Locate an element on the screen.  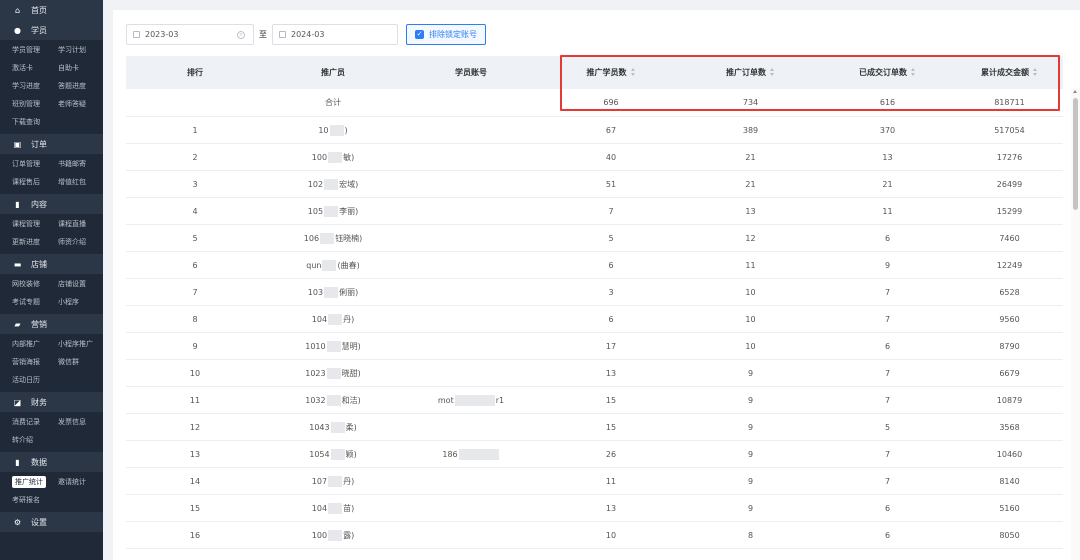
sidebar-item: 消费记录 is located at coordinates (35, 422).